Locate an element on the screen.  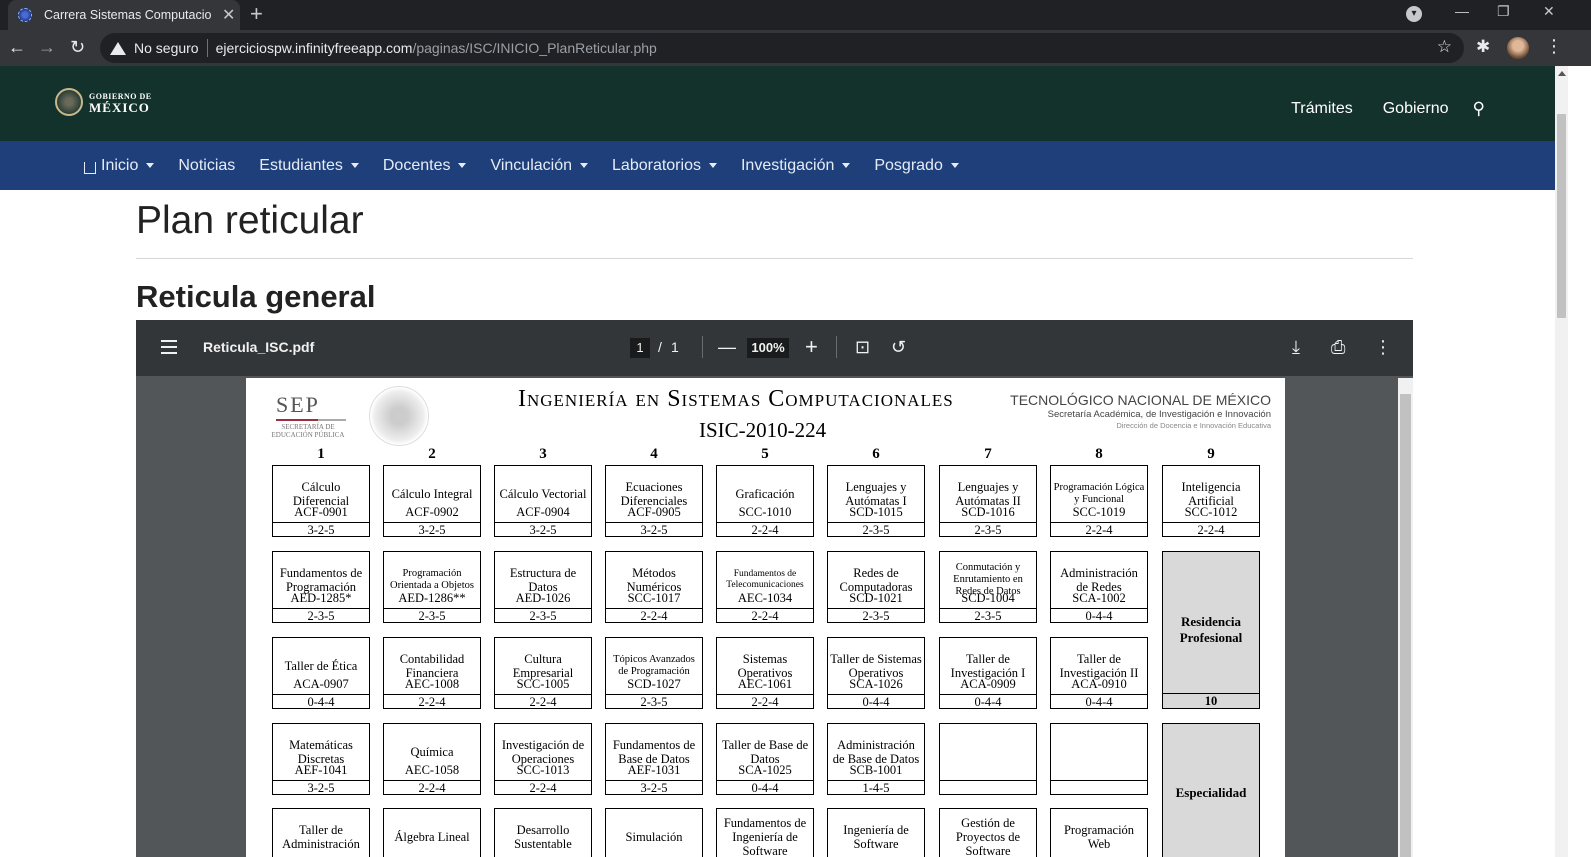
bookmark-star-icon: ☆ is located at coordinates (1444, 47).